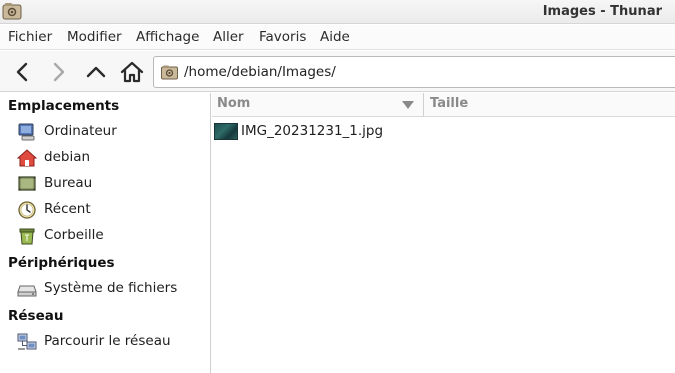  I want to click on drive-icon, so click(27, 291).